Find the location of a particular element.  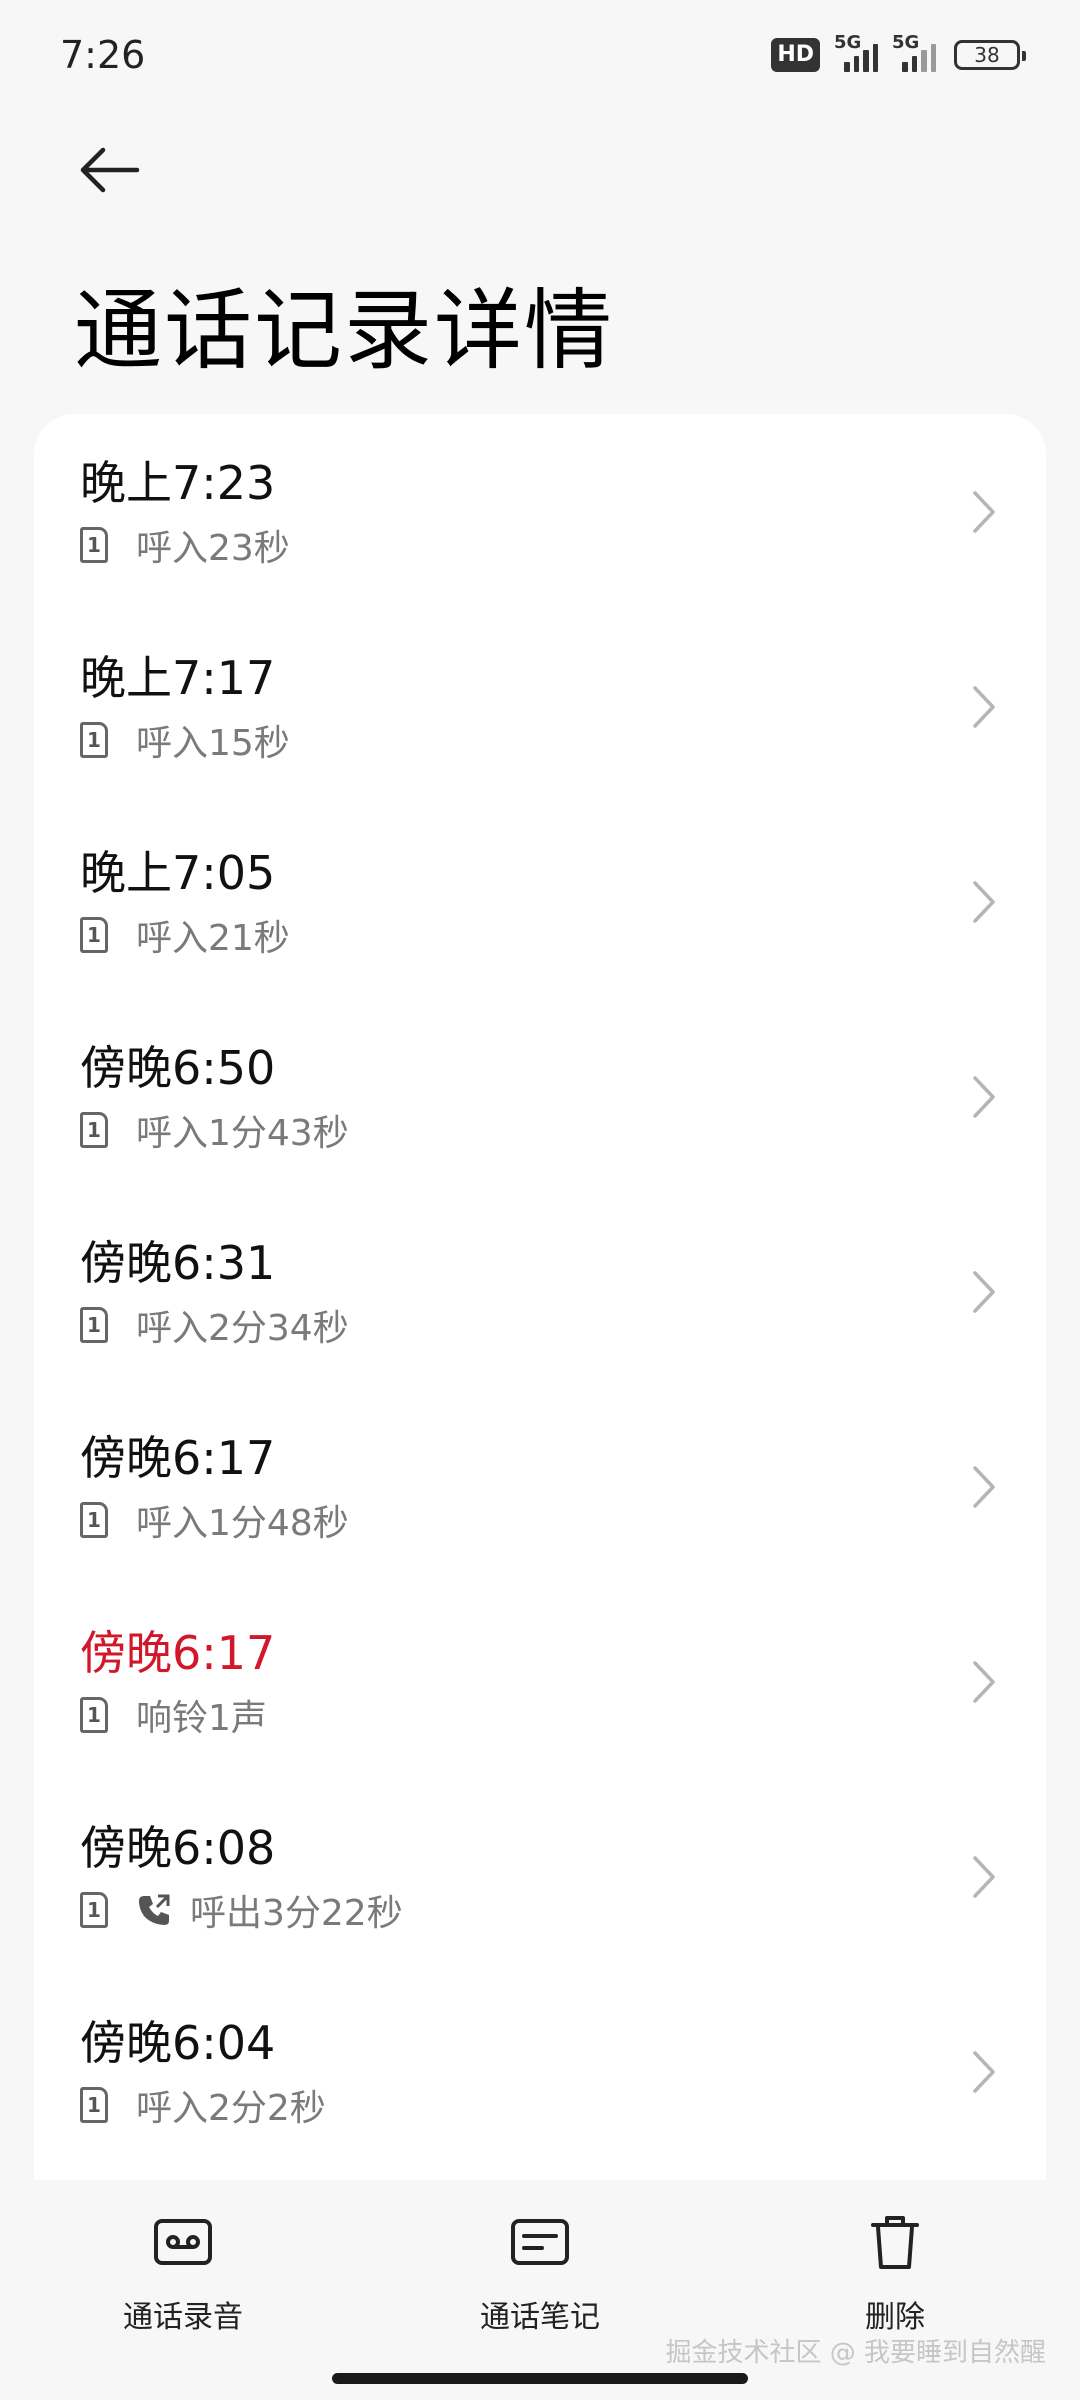

call-details: 1 呼入23秒 is located at coordinates (563, 545).